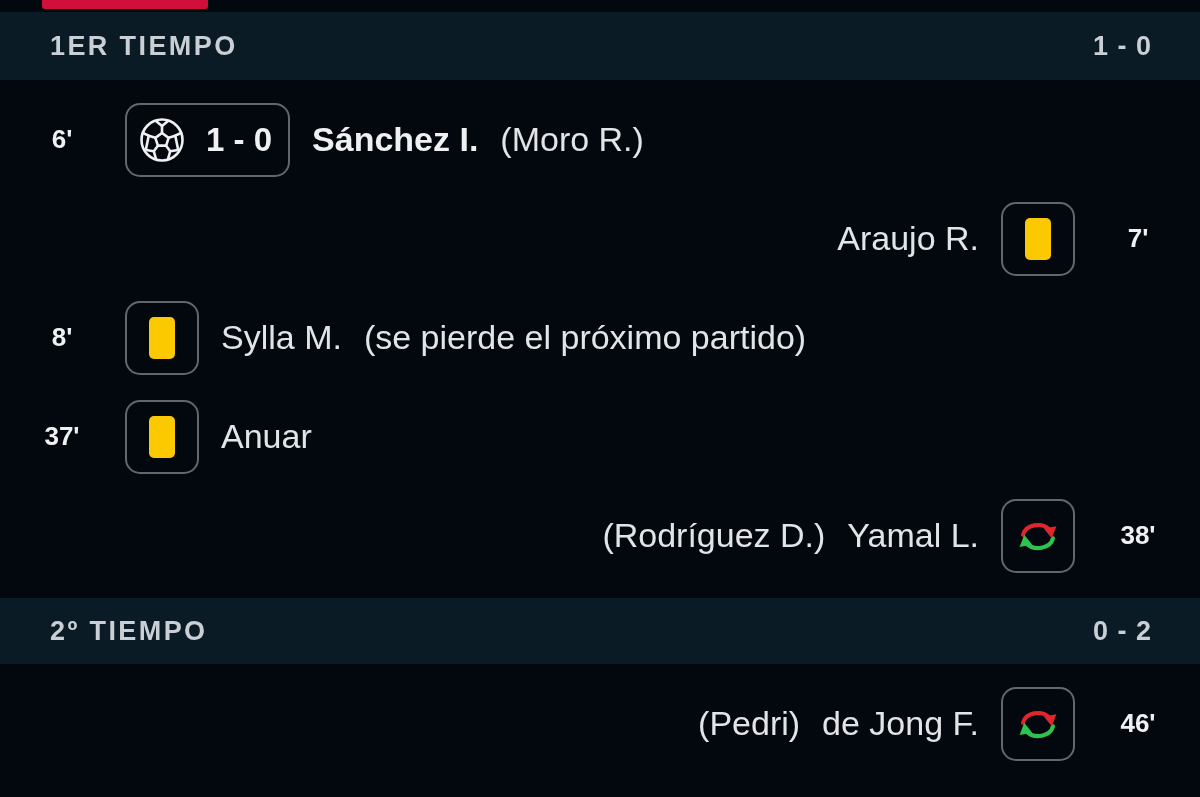  What do you see at coordinates (239, 139) in the screenshot?
I see `goal-score: 1 - 0` at bounding box center [239, 139].